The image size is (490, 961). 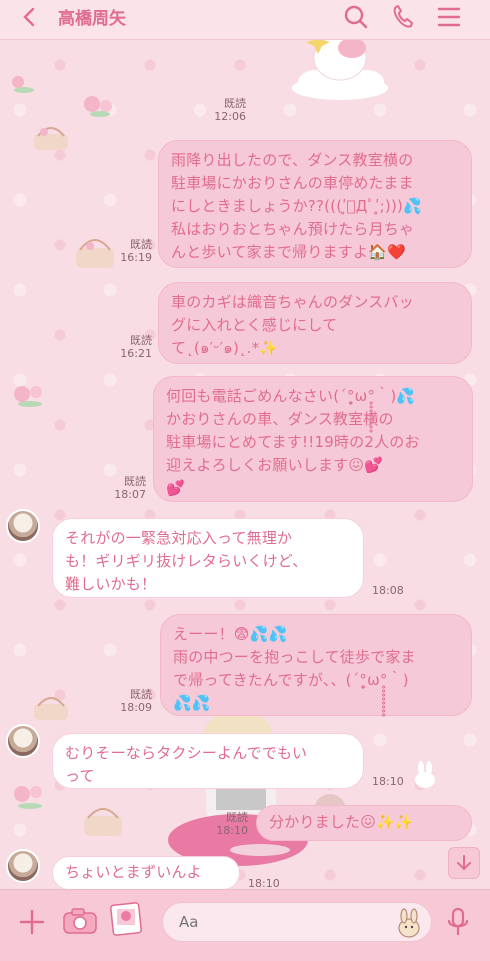 I want to click on message-time: 18:09, so click(x=136, y=707).